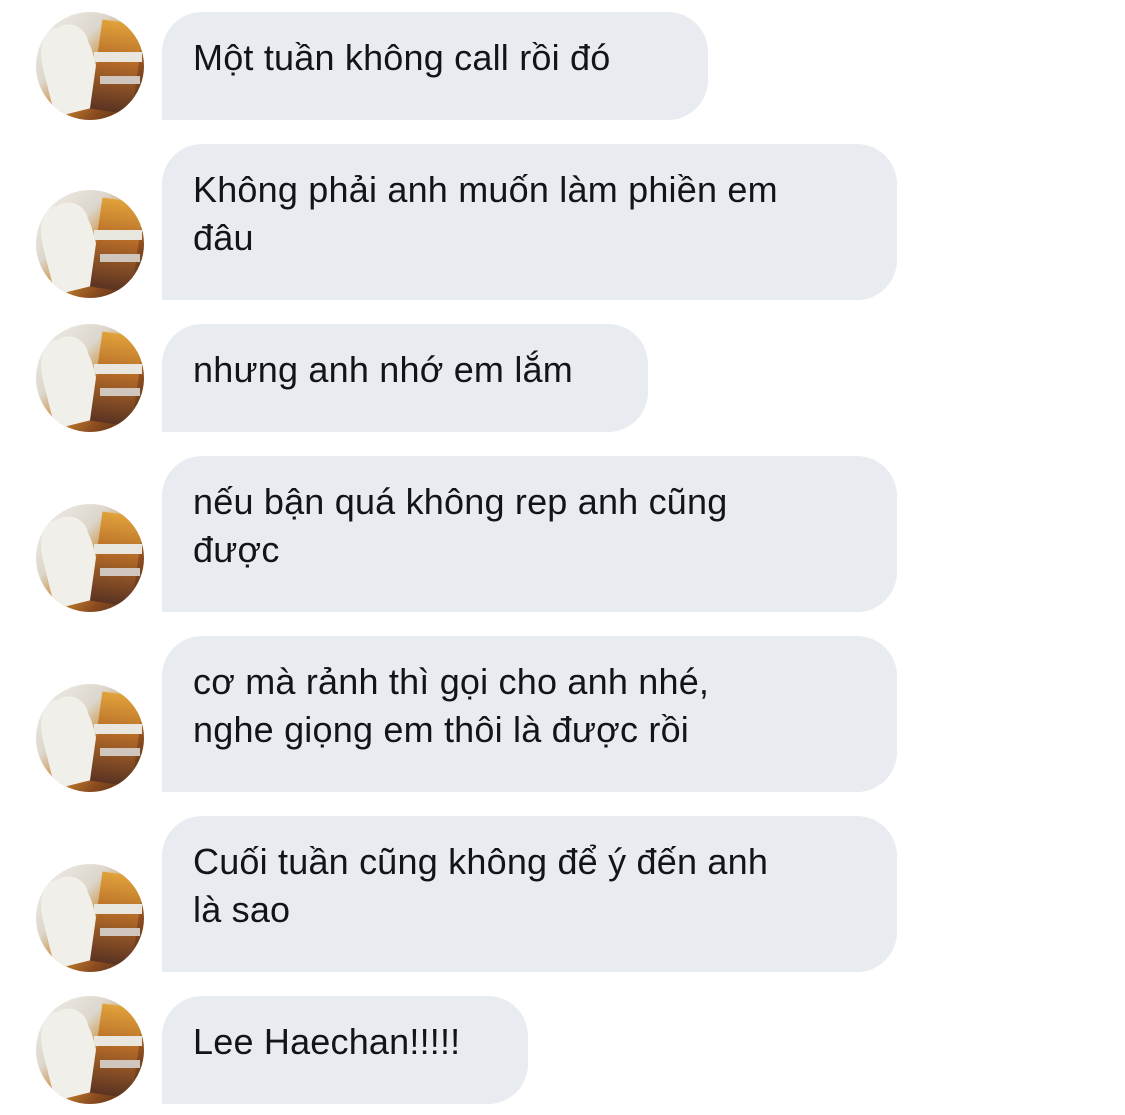  Describe the element at coordinates (345, 1050) in the screenshot. I see `message-bubble: Lee Haechan!!!!!` at that location.